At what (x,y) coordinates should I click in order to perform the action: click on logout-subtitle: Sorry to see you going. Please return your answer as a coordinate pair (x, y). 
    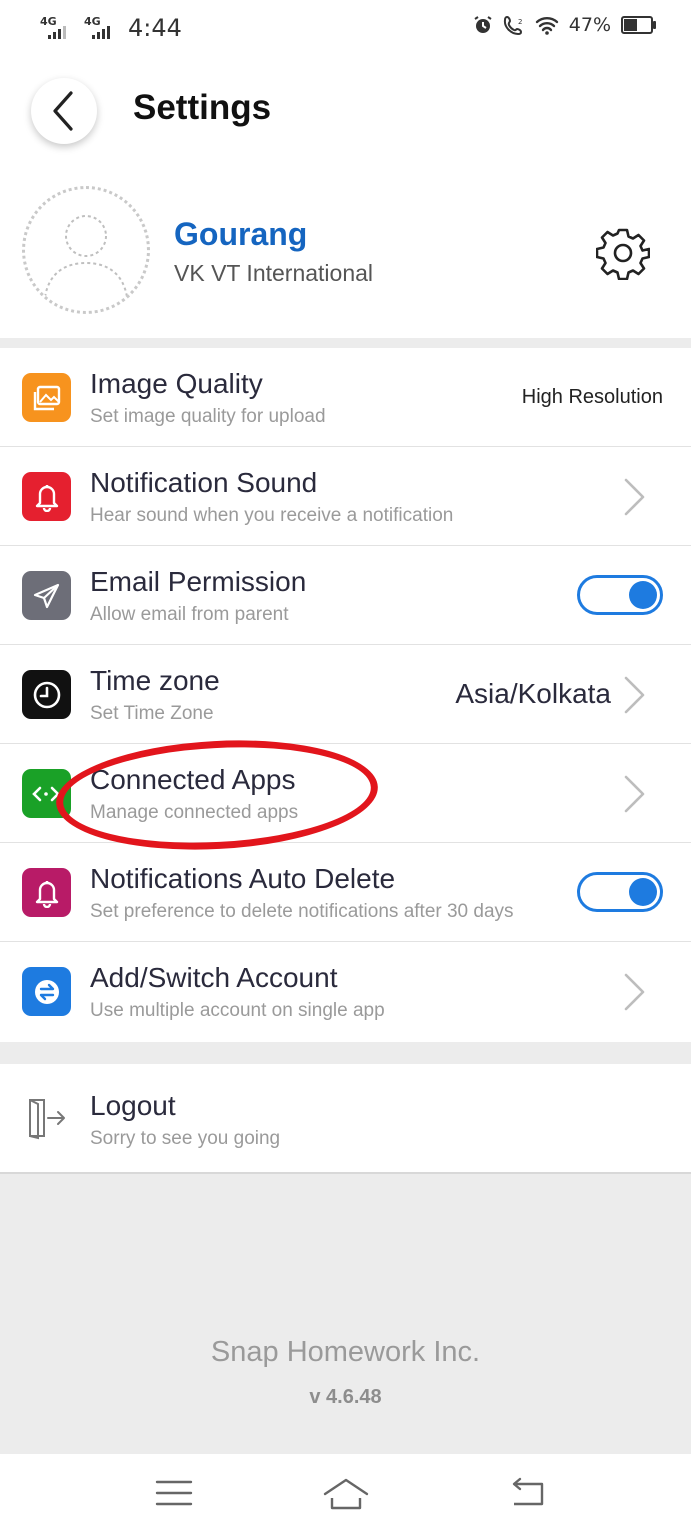
    Looking at the image, I should click on (185, 1138).